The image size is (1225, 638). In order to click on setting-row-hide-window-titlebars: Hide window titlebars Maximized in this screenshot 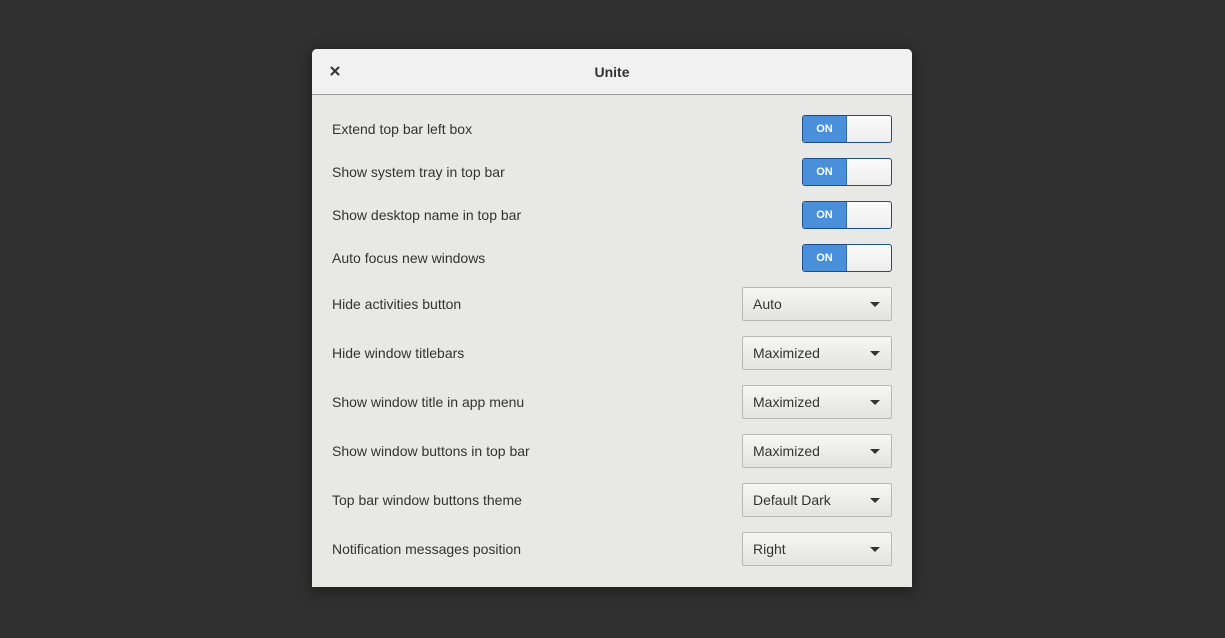, I will do `click(612, 353)`.